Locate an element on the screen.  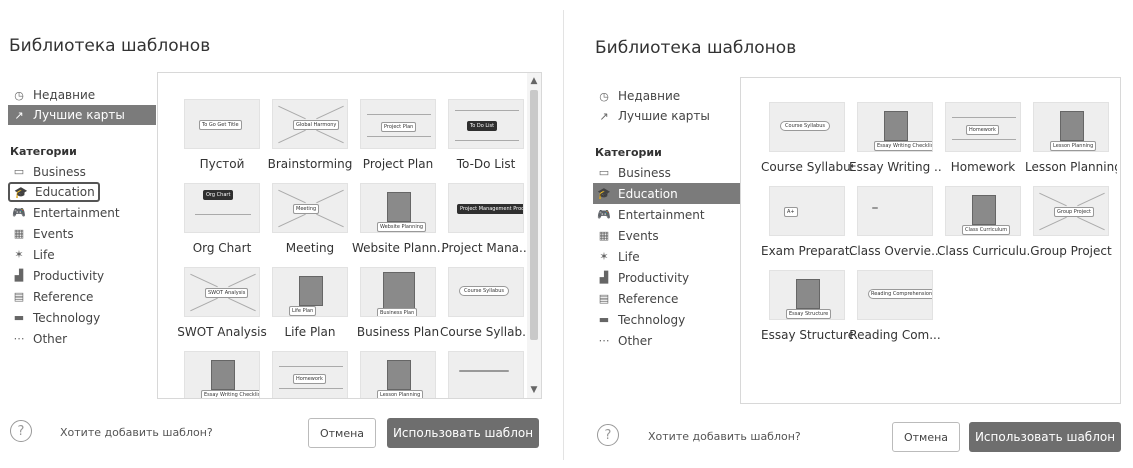
categories-heading: Категории is located at coordinates (628, 152).